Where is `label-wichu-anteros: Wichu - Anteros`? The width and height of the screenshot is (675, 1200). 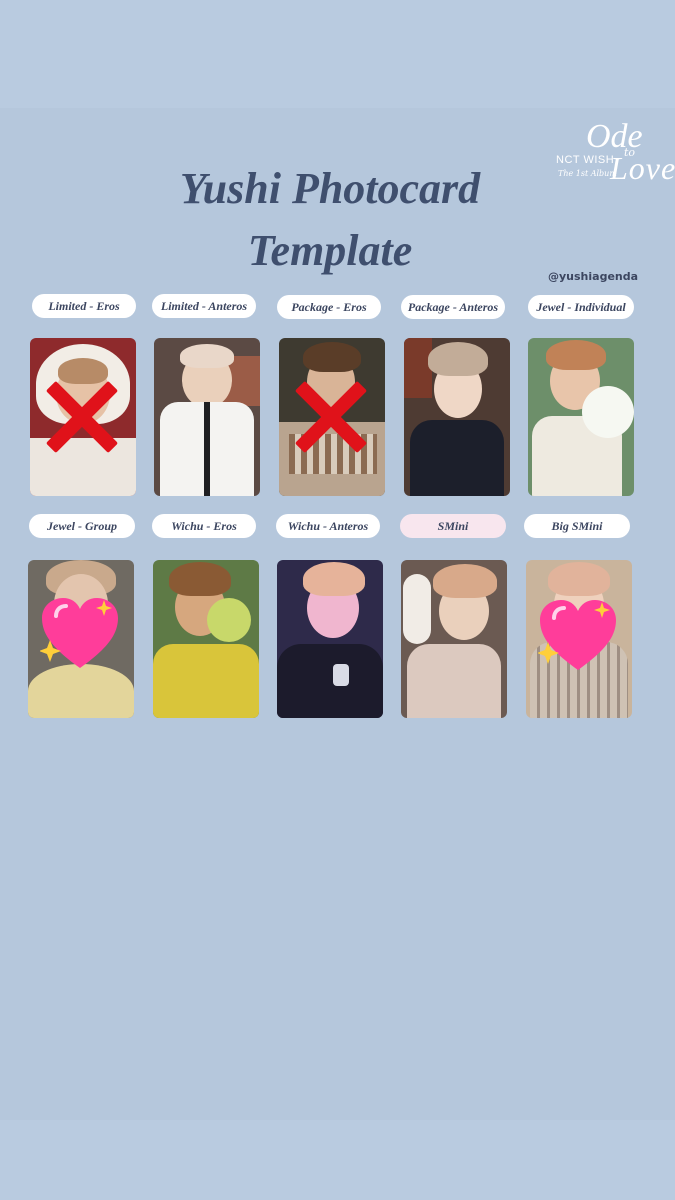 label-wichu-anteros: Wichu - Anteros is located at coordinates (328, 526).